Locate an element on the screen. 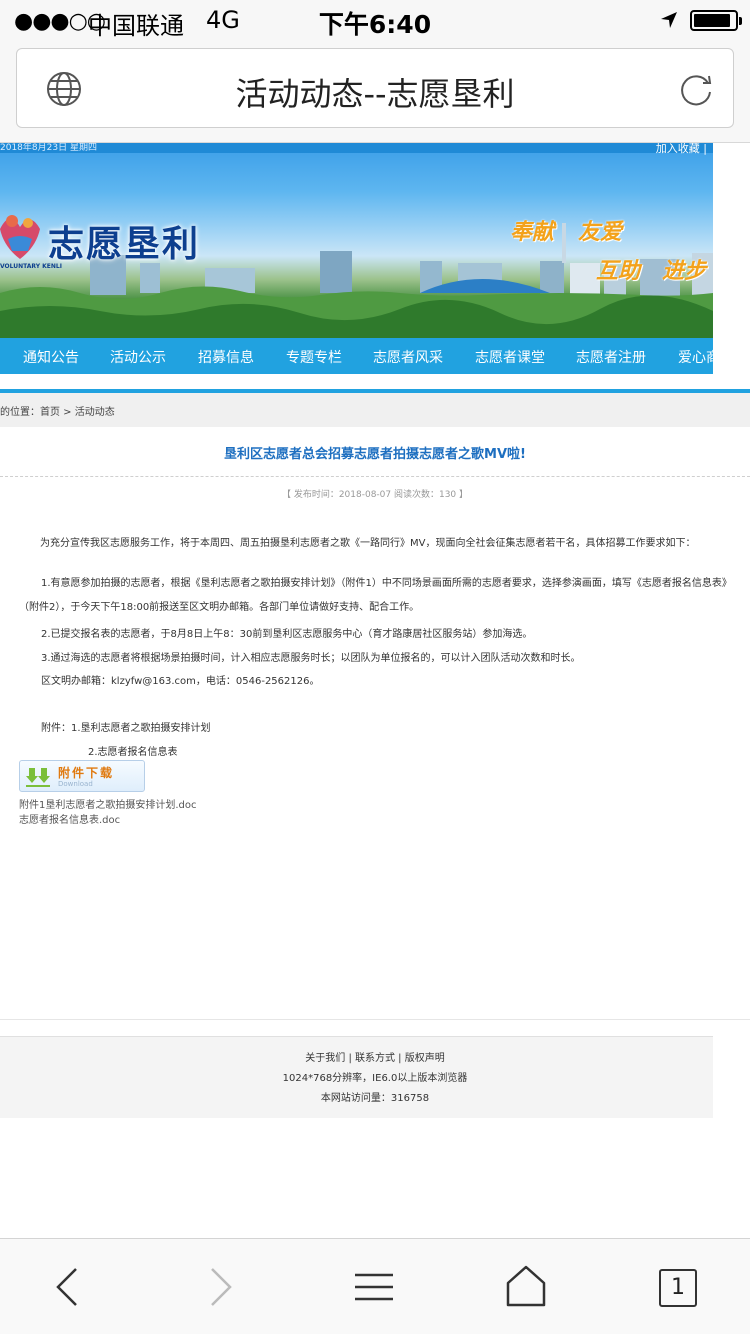 This screenshot has height=1334, width=750. nav-item-notices: 通知公告 is located at coordinates (51, 357).